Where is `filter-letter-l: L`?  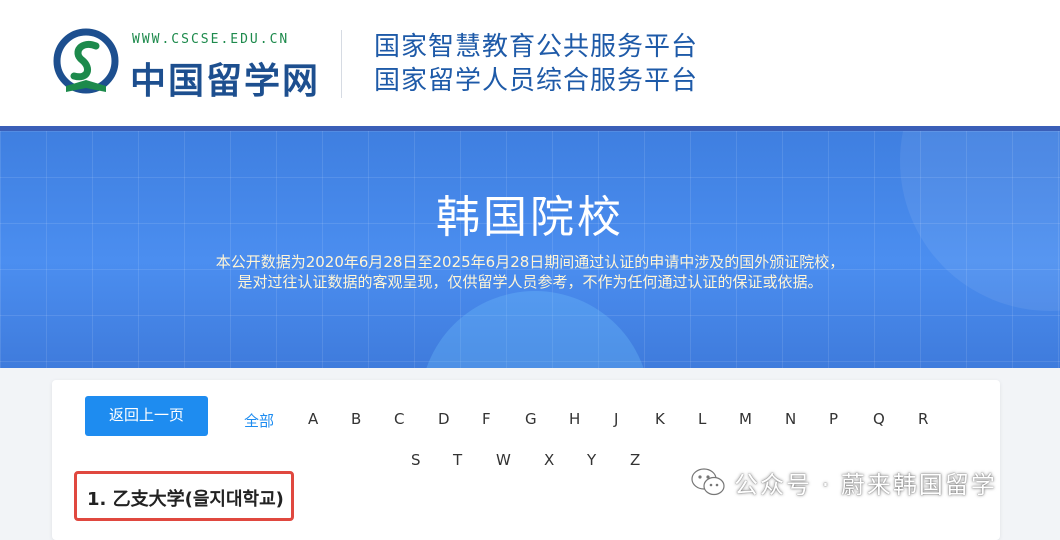
filter-letter-l: L is located at coordinates (702, 419).